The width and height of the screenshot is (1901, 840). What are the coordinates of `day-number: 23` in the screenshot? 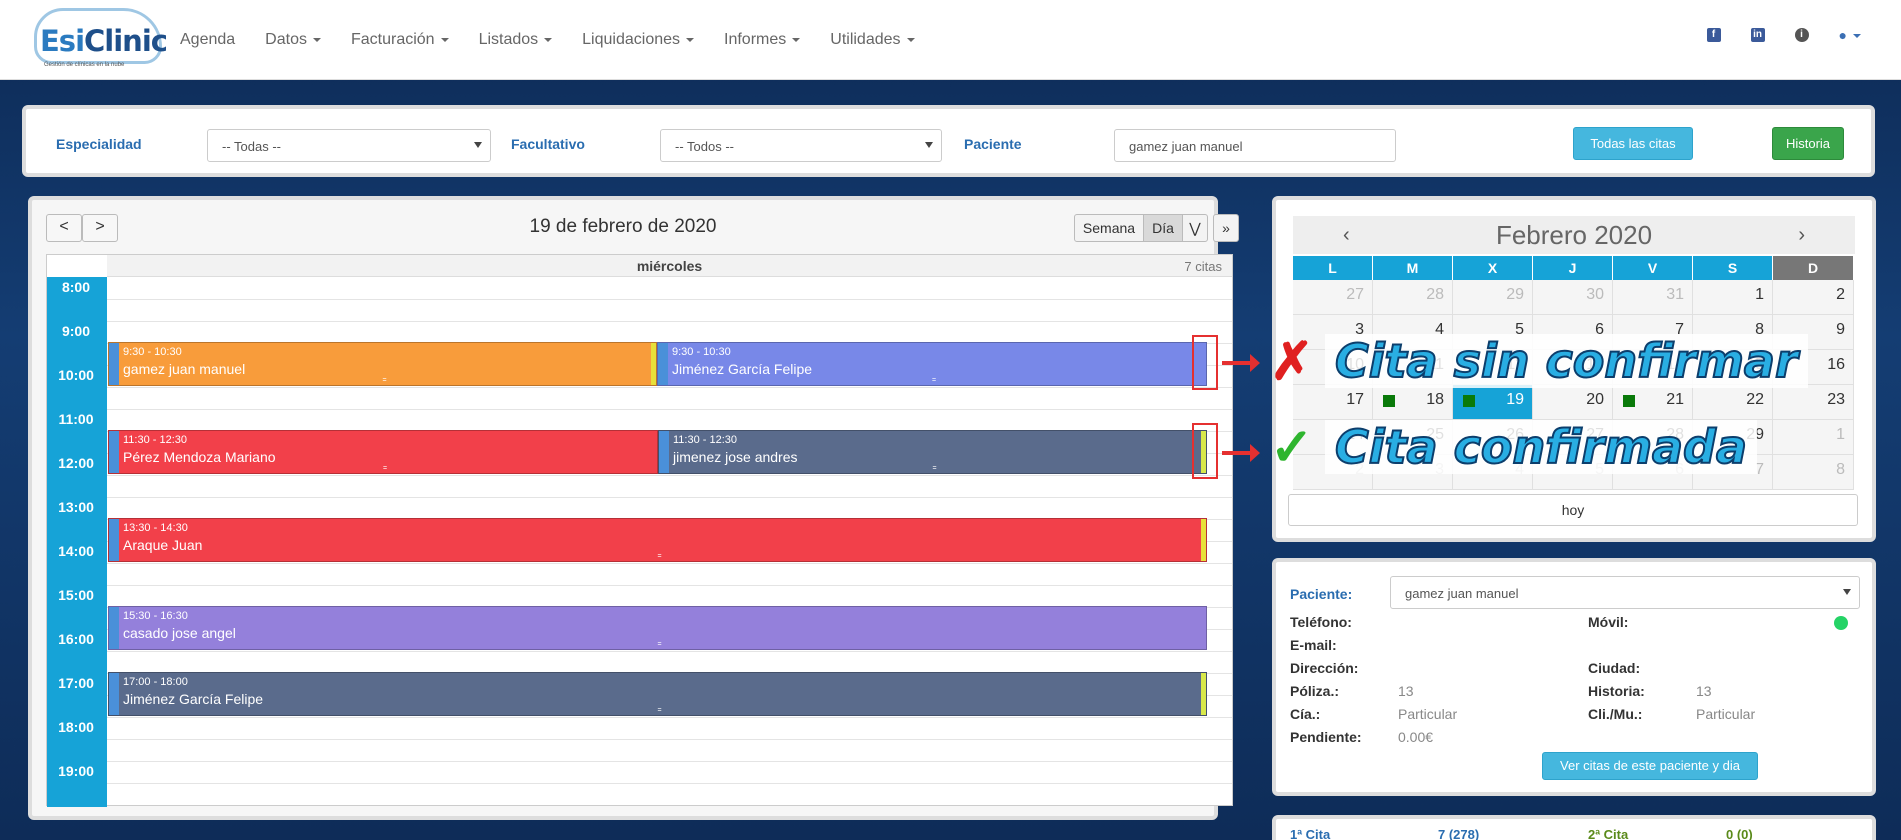 It's located at (1836, 399).